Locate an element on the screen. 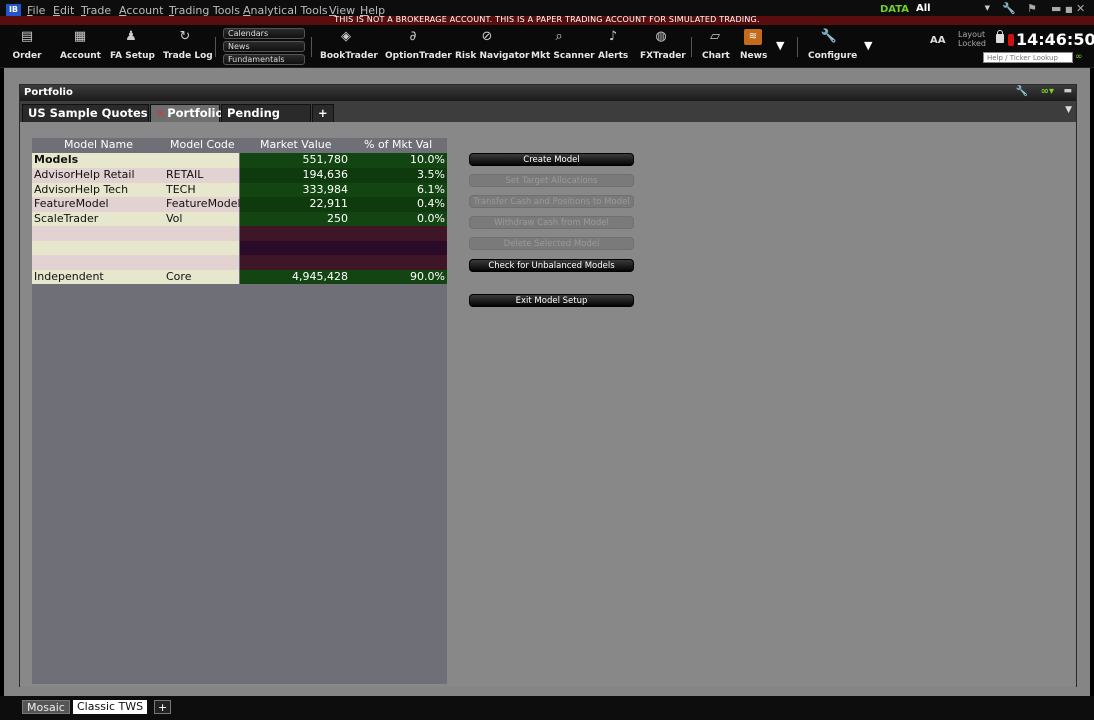  flag-icon: ⚑ is located at coordinates (1032, 8).